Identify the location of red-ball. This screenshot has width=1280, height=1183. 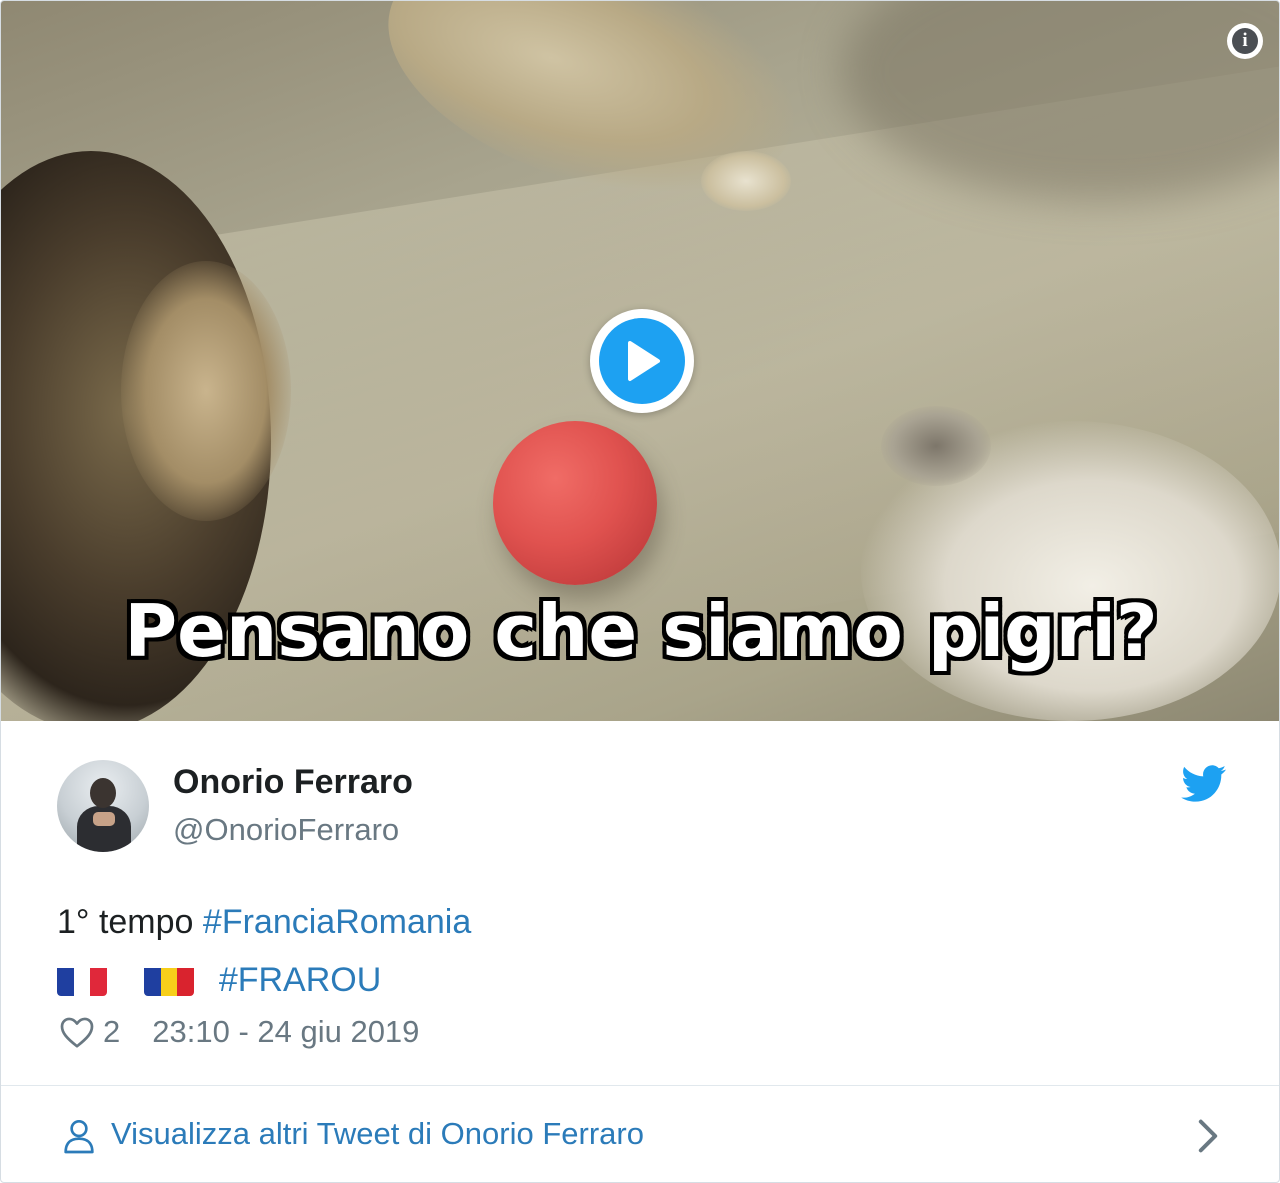
(575, 503).